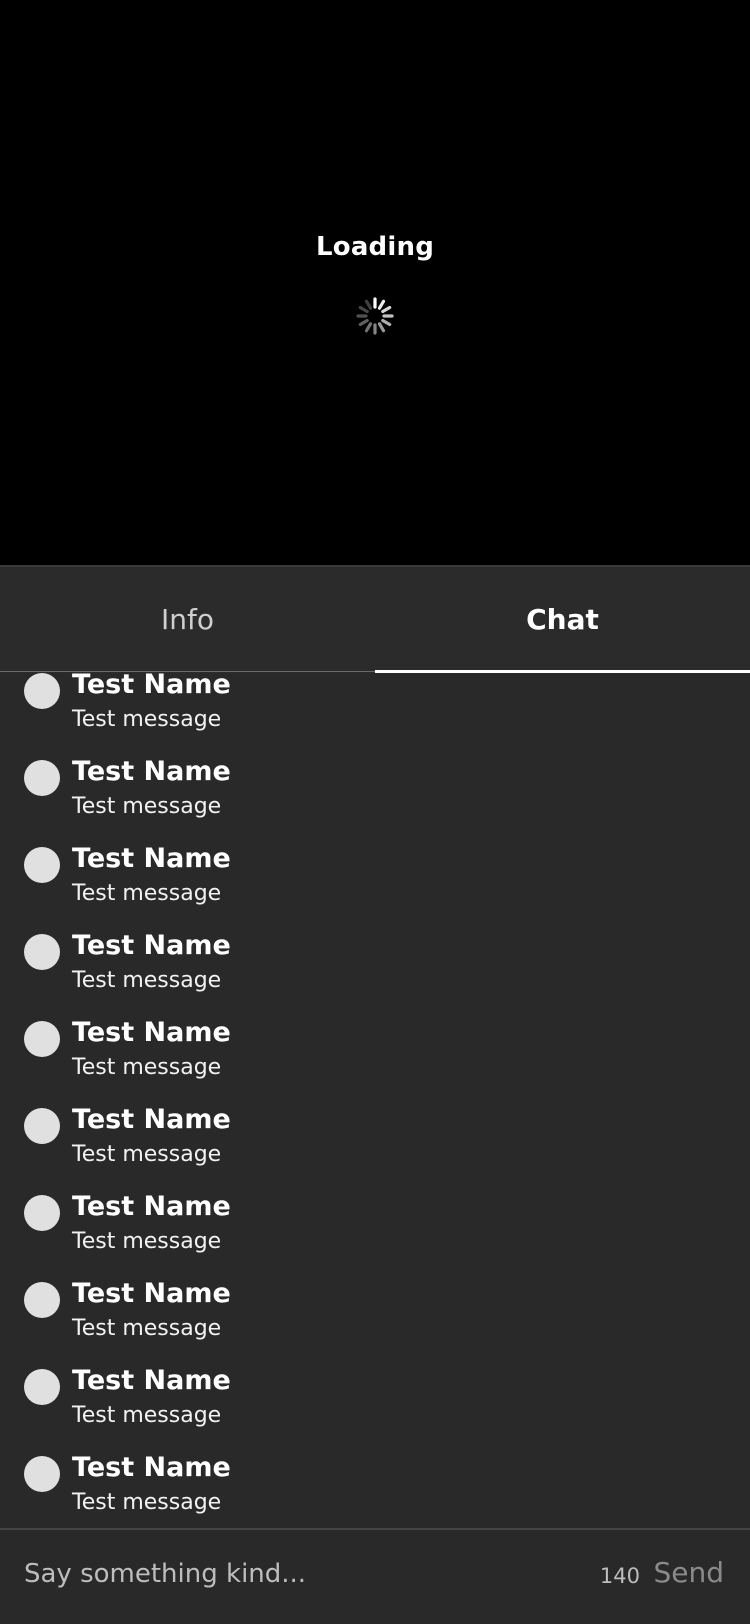 The width and height of the screenshot is (750, 1624). I want to click on send-button: Send, so click(688, 1572).